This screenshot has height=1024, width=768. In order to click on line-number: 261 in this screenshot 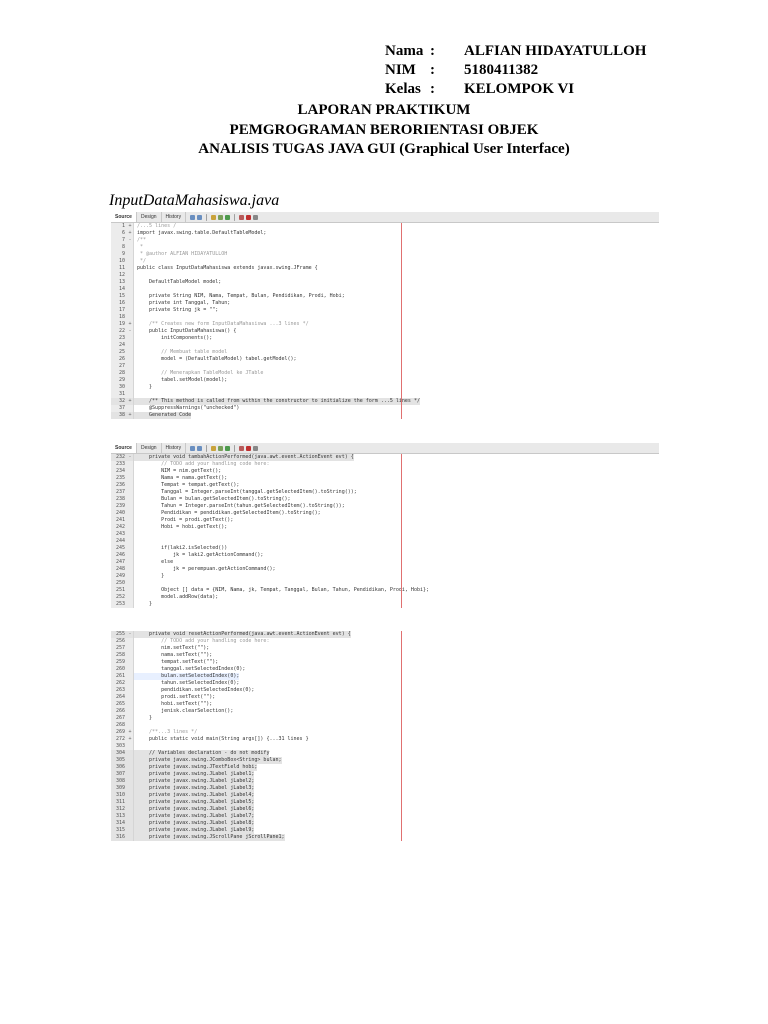, I will do `click(119, 676)`.